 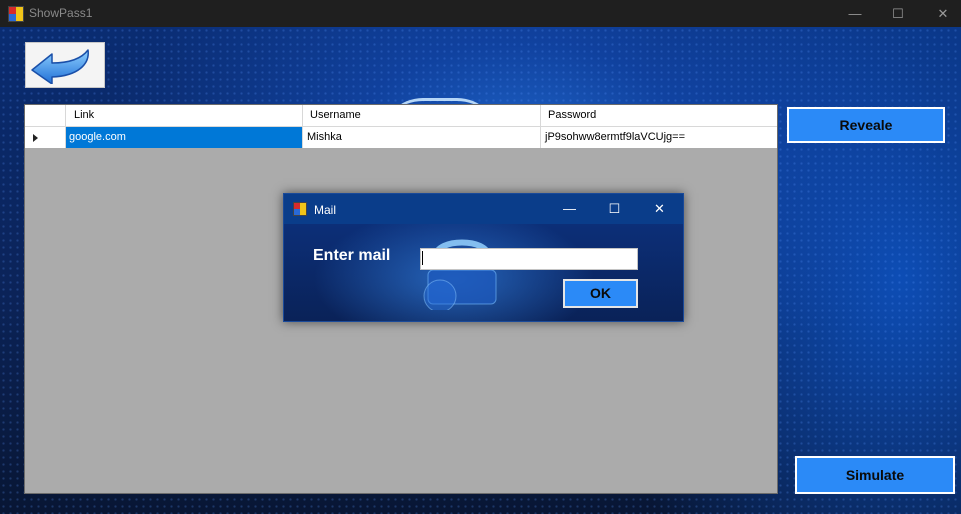 What do you see at coordinates (614, 209) in the screenshot?
I see `dialog-maximize-button: ☐` at bounding box center [614, 209].